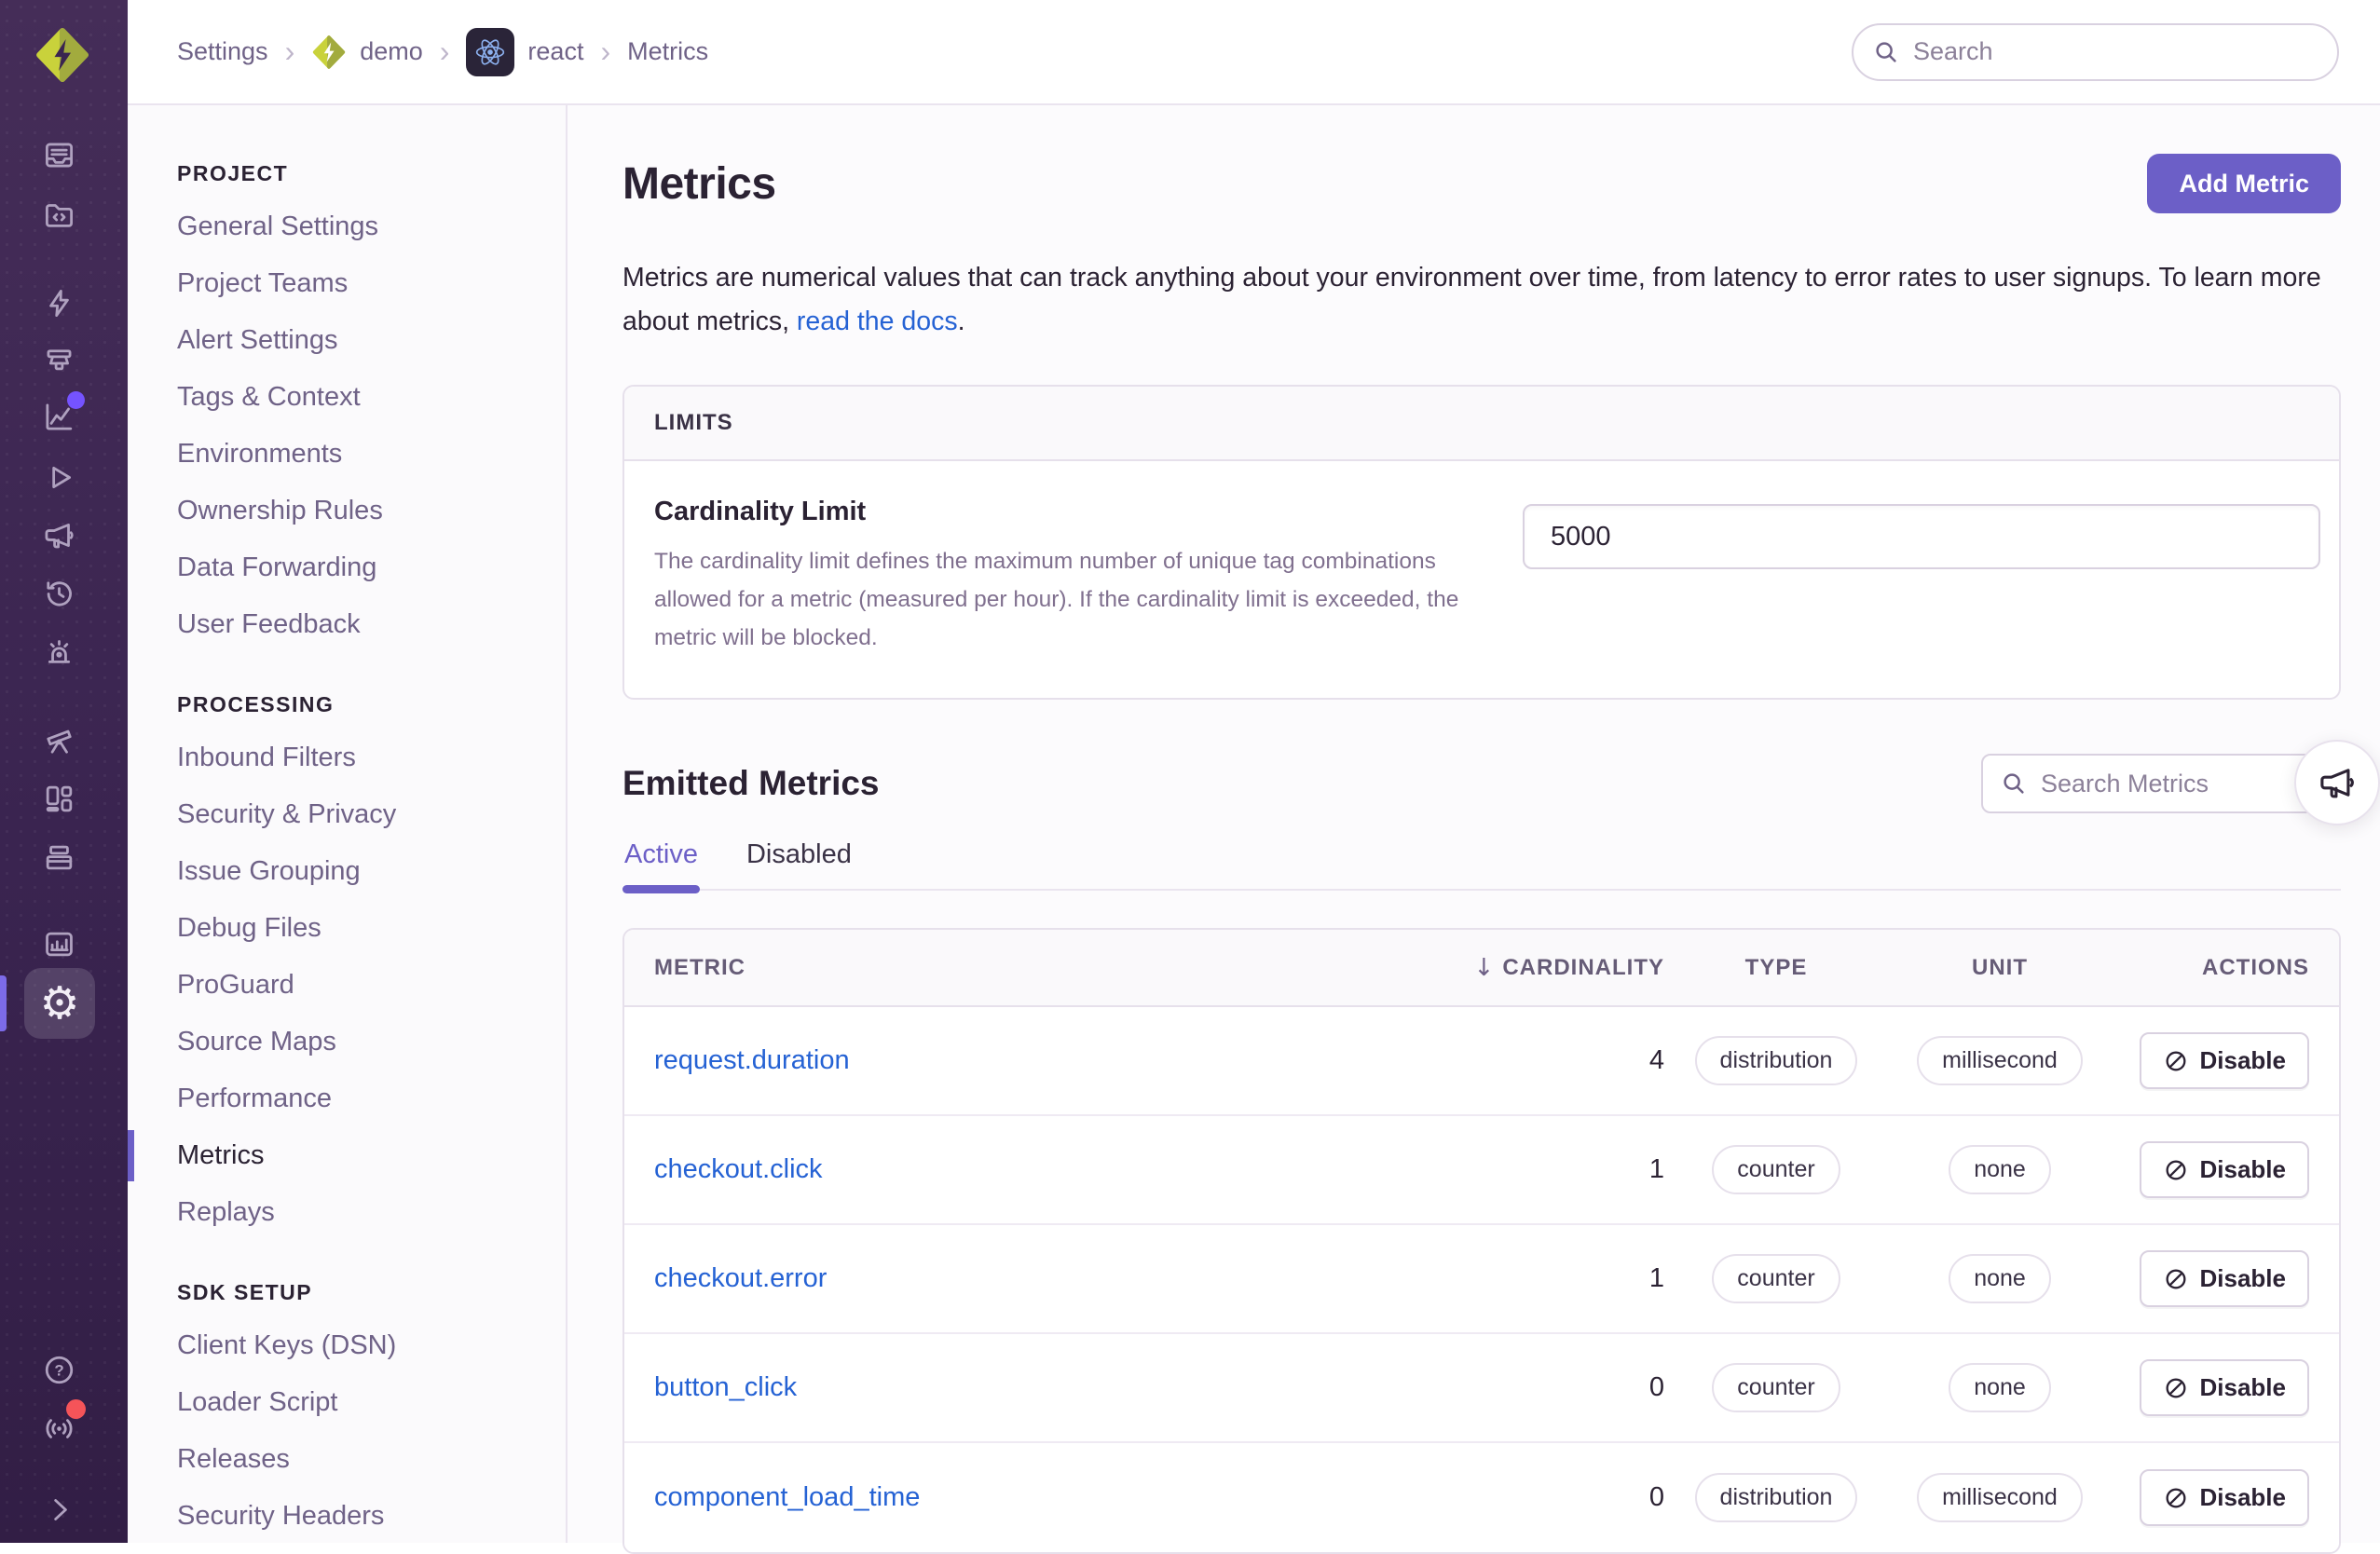 The image size is (2380, 1554). Describe the element at coordinates (555, 51) in the screenshot. I see `breadcrumb-project-label: react` at that location.